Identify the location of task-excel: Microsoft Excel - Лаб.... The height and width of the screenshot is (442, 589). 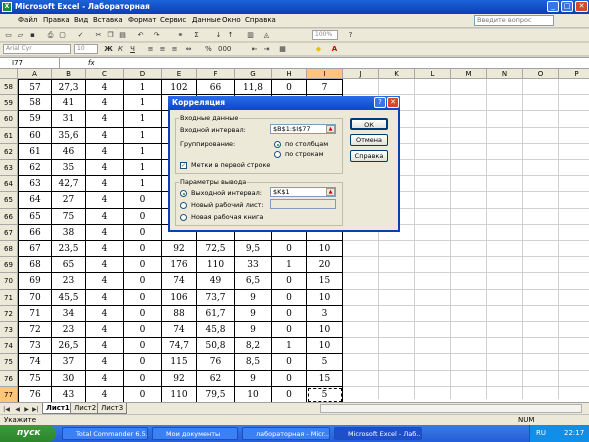
(378, 433).